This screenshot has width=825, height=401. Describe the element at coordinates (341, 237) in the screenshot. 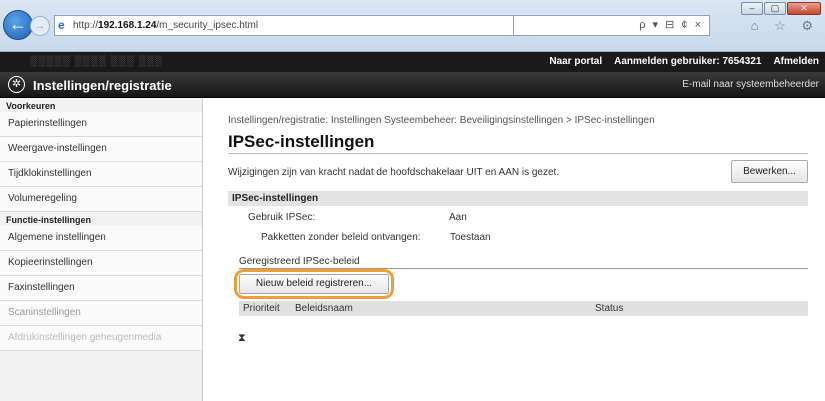

I see `packets-label: Pakketten zonder beleid ontvangen:` at that location.